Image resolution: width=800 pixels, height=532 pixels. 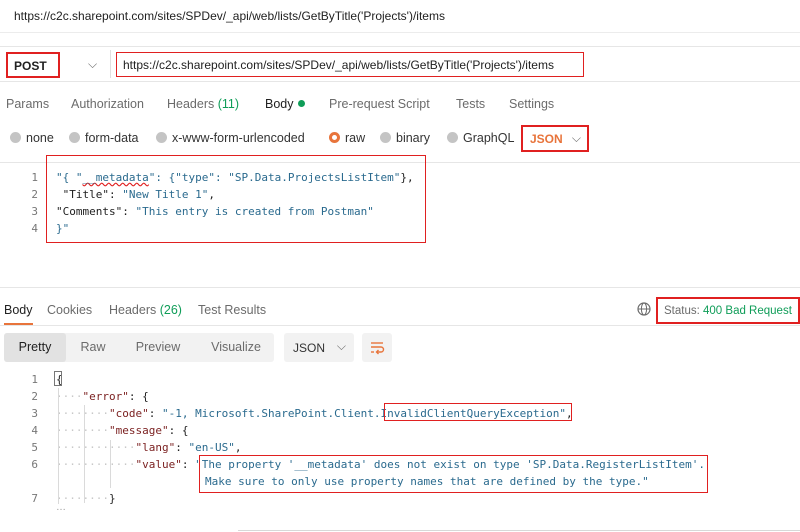 I want to click on code-token: }, so click(x=112, y=498).